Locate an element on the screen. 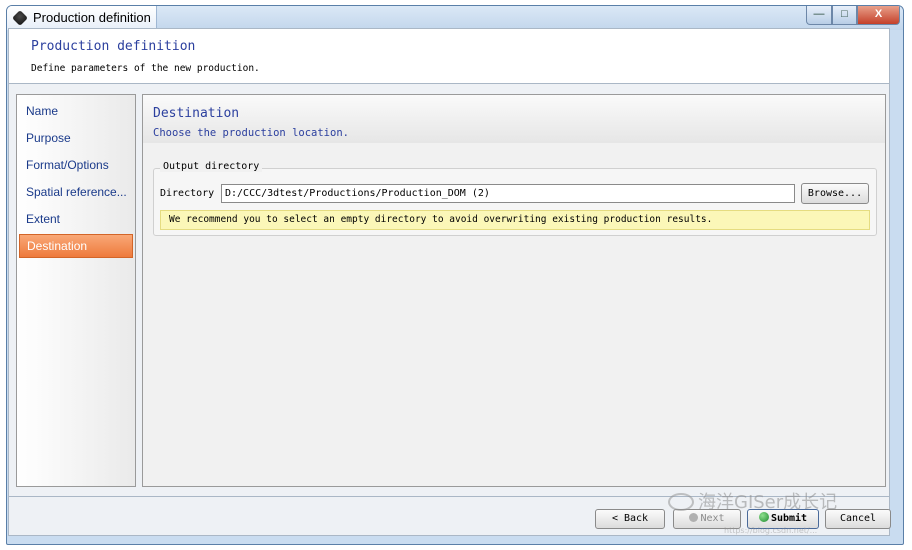  sidebar-item-extent: Extent is located at coordinates (76, 220).